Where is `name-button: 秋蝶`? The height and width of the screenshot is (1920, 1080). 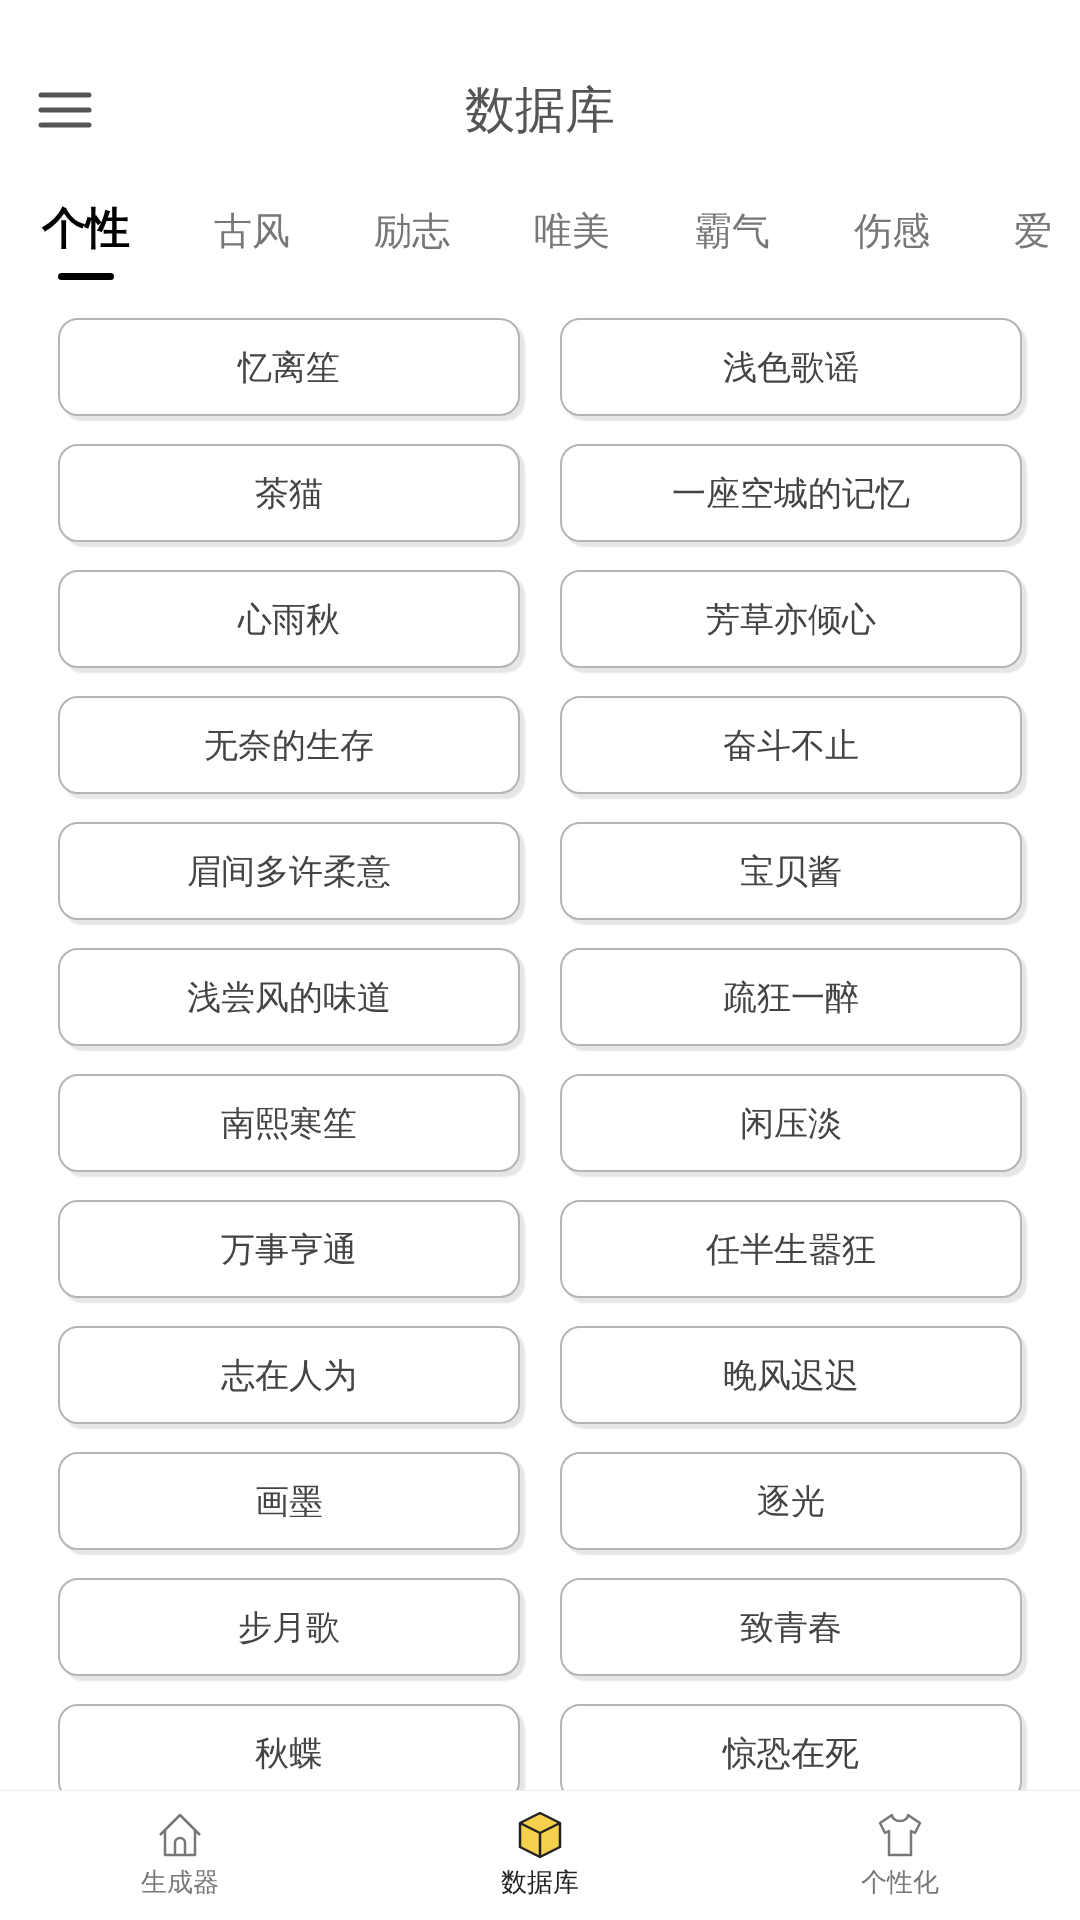
name-button: 秋蝶 is located at coordinates (289, 1747).